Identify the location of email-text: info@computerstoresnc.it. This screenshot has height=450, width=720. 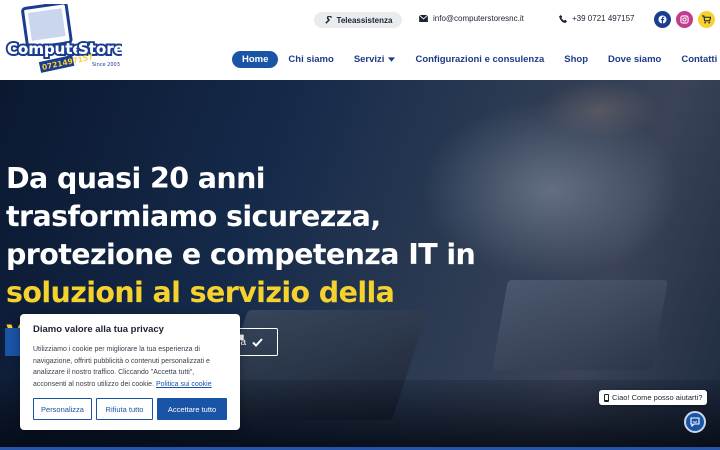
(478, 18).